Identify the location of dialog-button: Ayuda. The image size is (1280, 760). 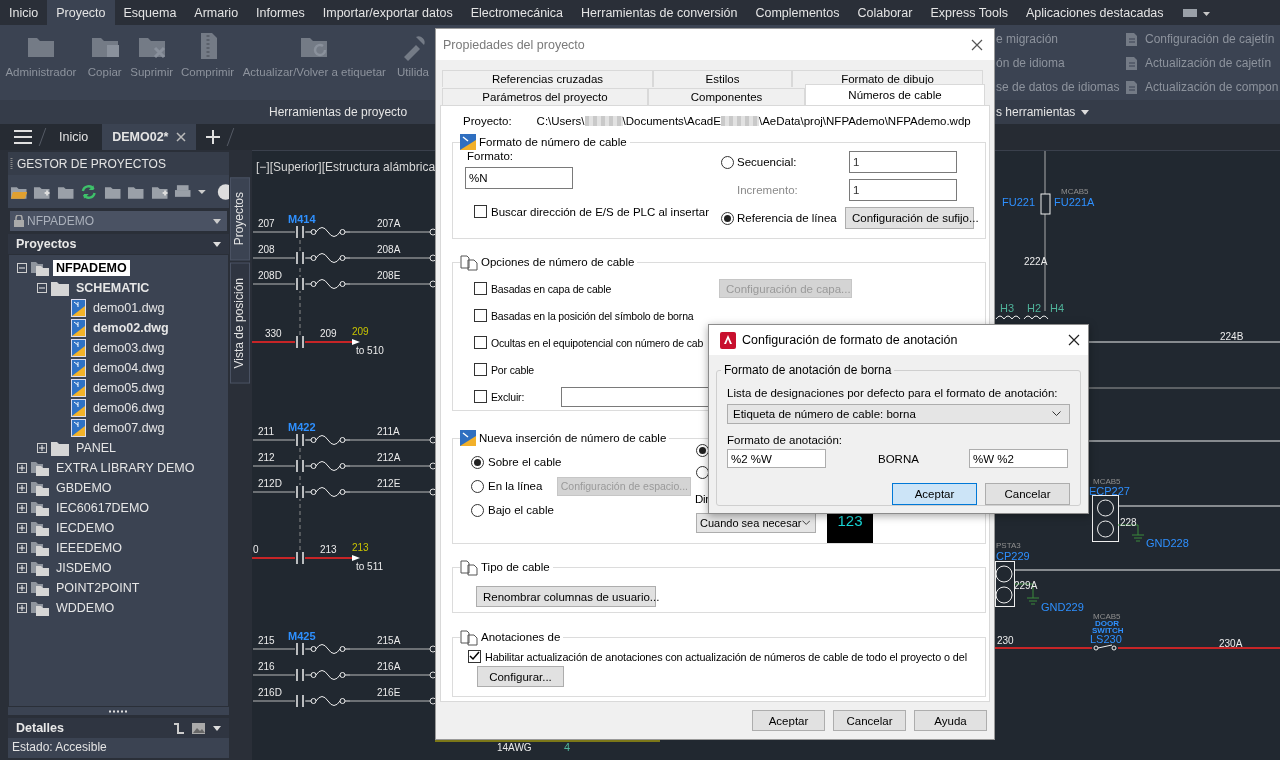
(950, 720).